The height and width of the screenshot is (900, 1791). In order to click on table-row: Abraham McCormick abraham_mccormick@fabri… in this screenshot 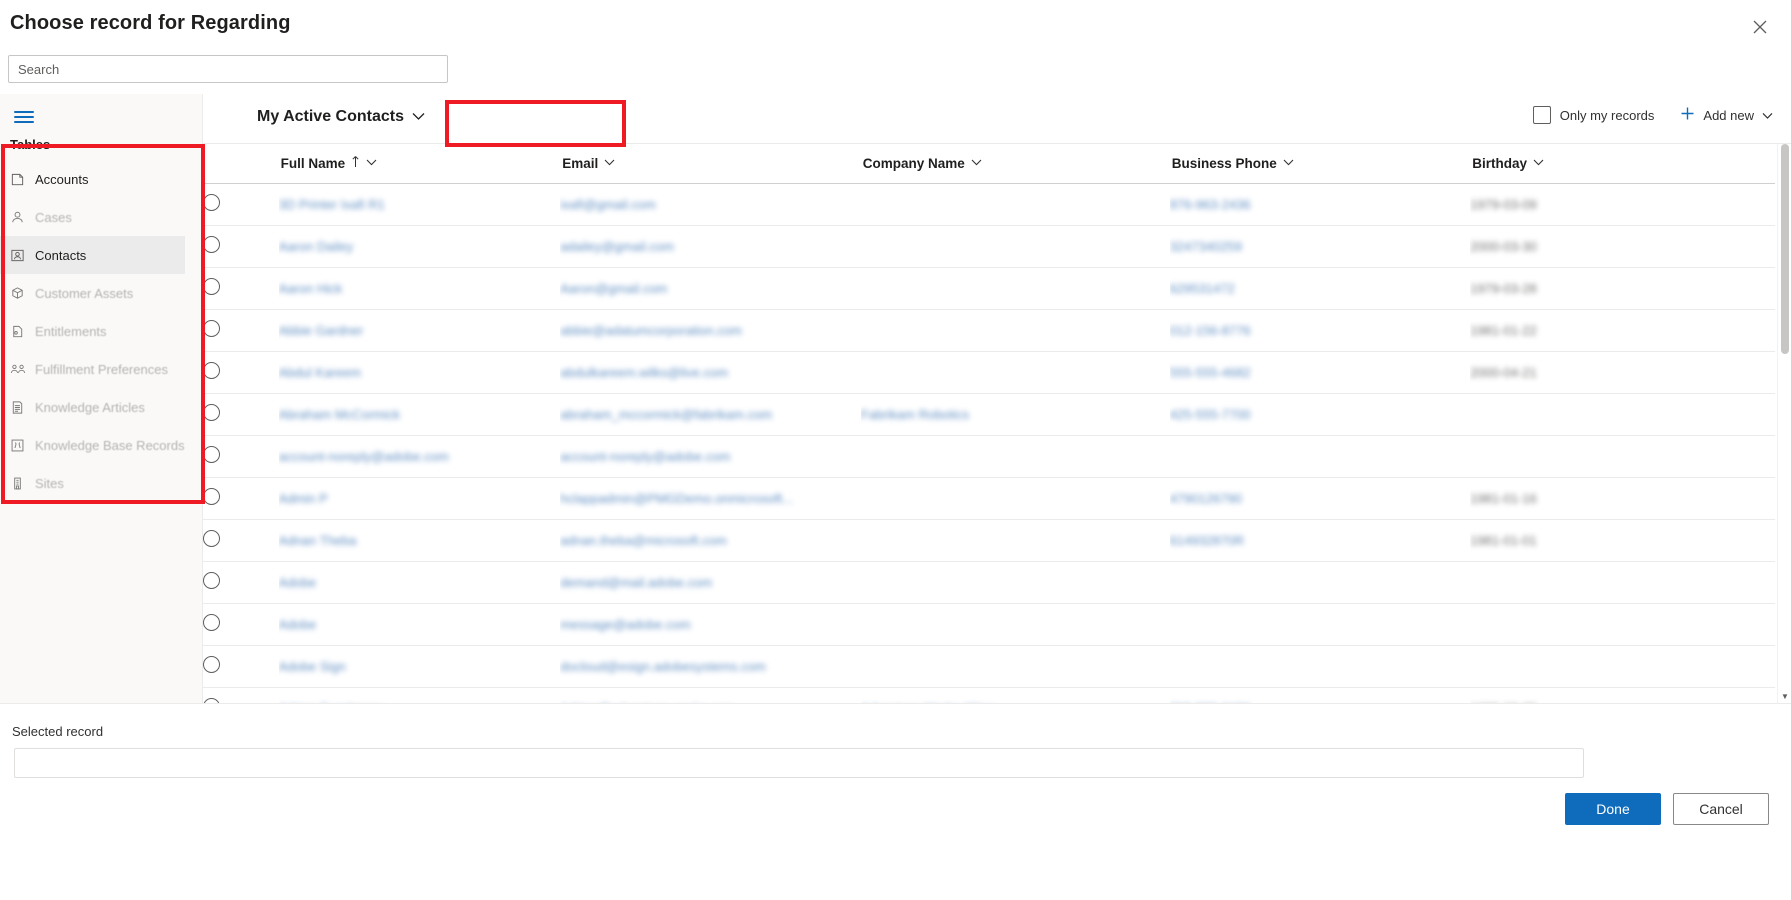, I will do `click(989, 414)`.